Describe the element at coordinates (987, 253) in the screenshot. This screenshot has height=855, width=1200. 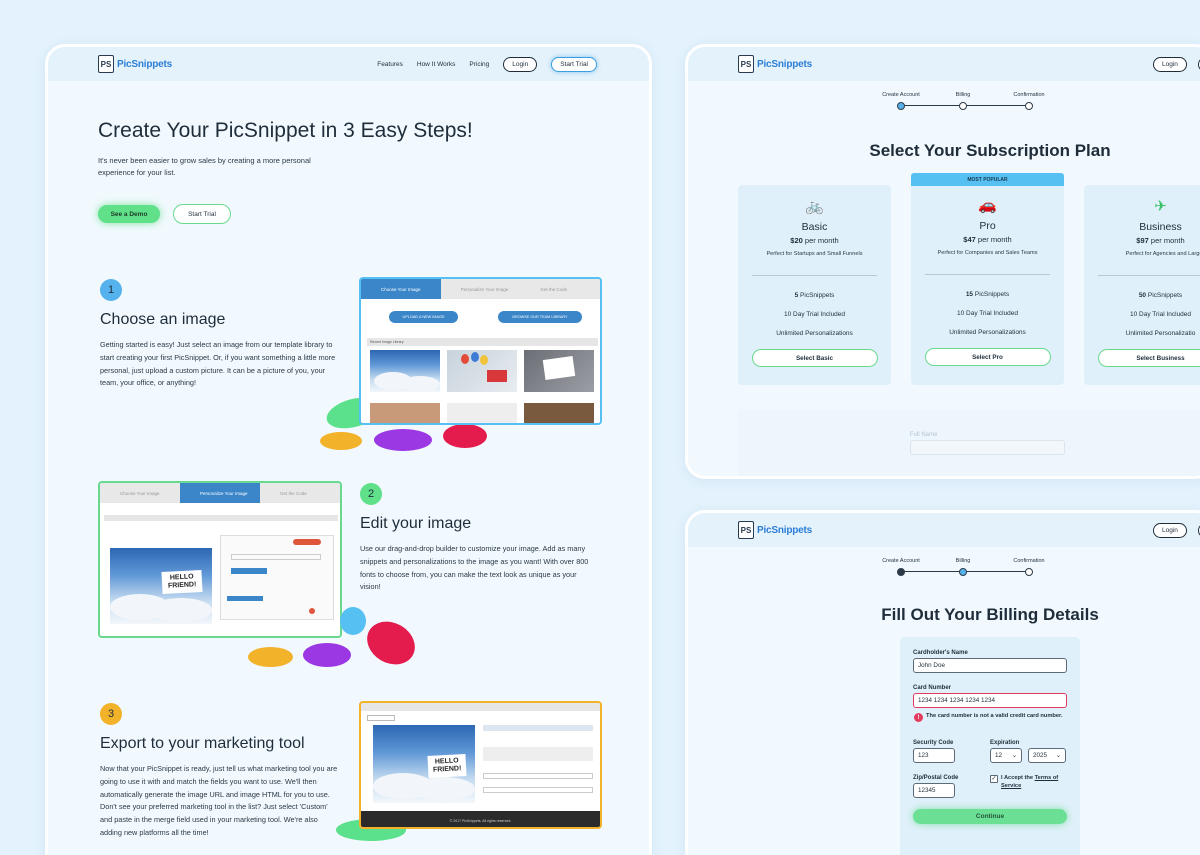
I see `plan-description: Perfect for Companies and Sales Teams` at that location.